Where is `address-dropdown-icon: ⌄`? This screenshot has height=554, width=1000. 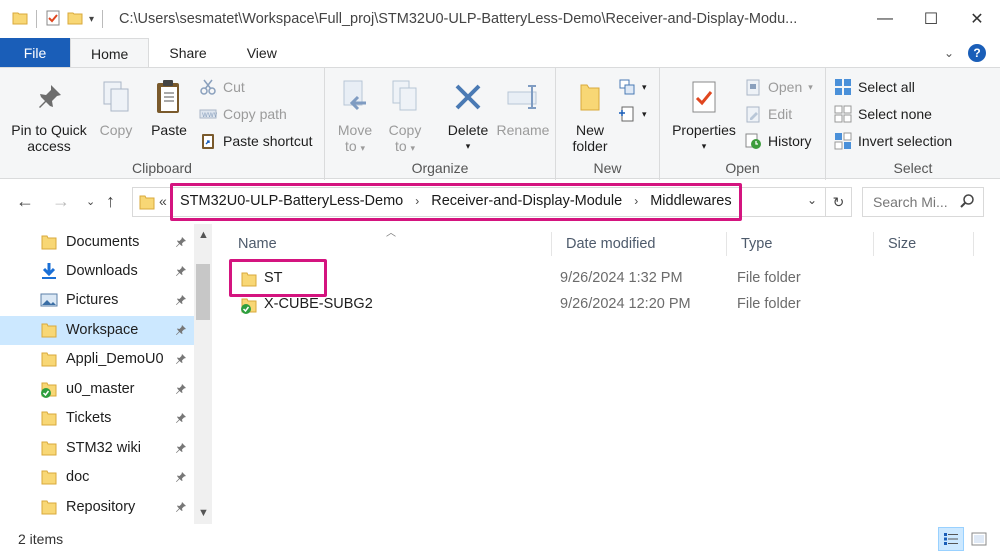 address-dropdown-icon: ⌄ is located at coordinates (812, 200).